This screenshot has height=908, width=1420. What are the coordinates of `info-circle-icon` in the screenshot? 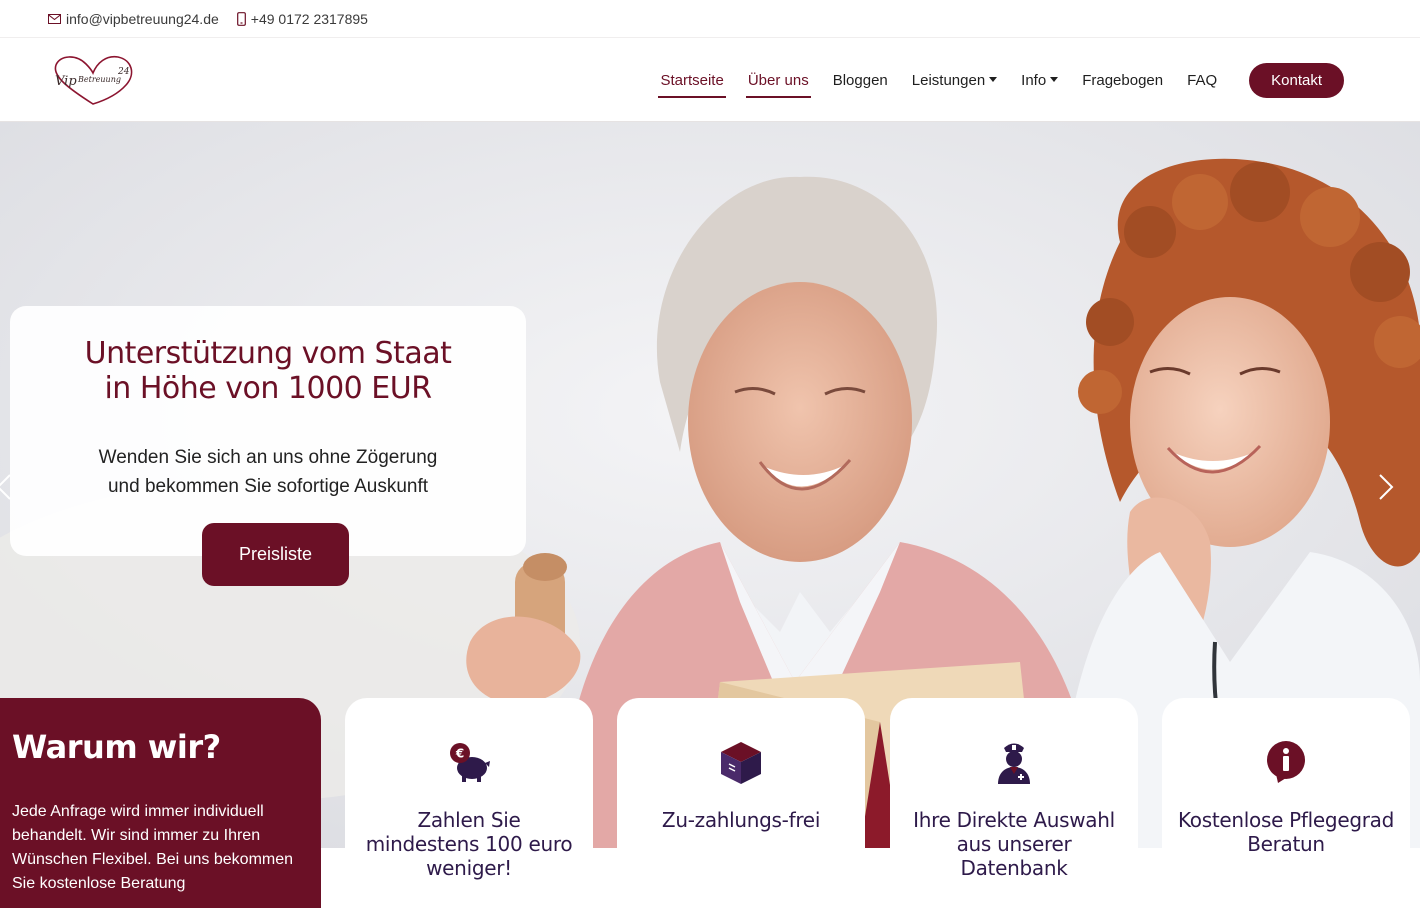 It's located at (1286, 762).